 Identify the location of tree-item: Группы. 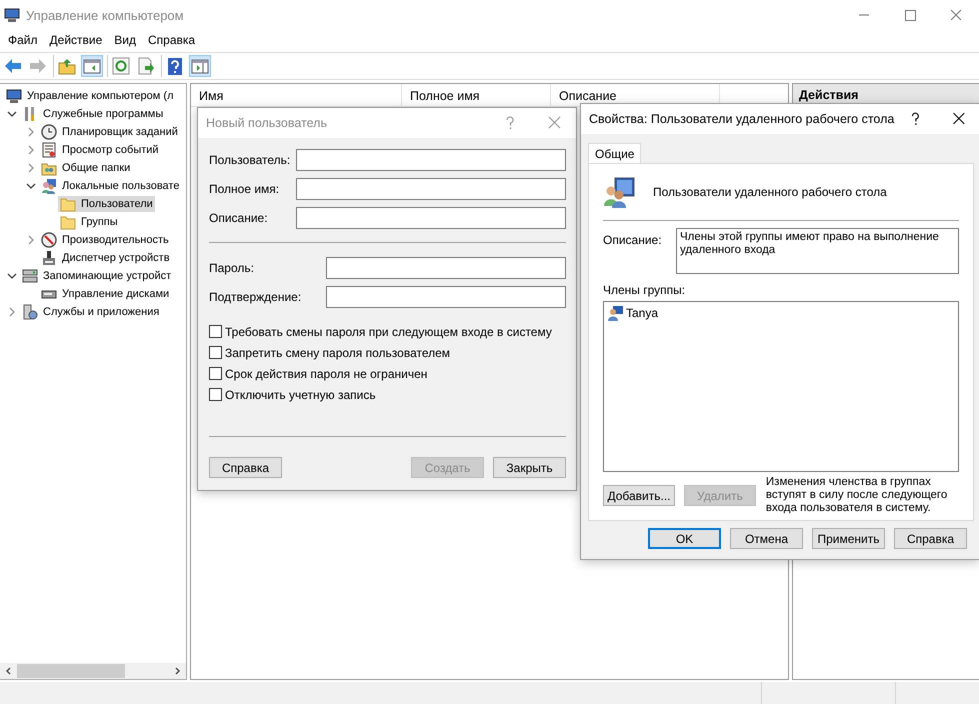
(89, 222).